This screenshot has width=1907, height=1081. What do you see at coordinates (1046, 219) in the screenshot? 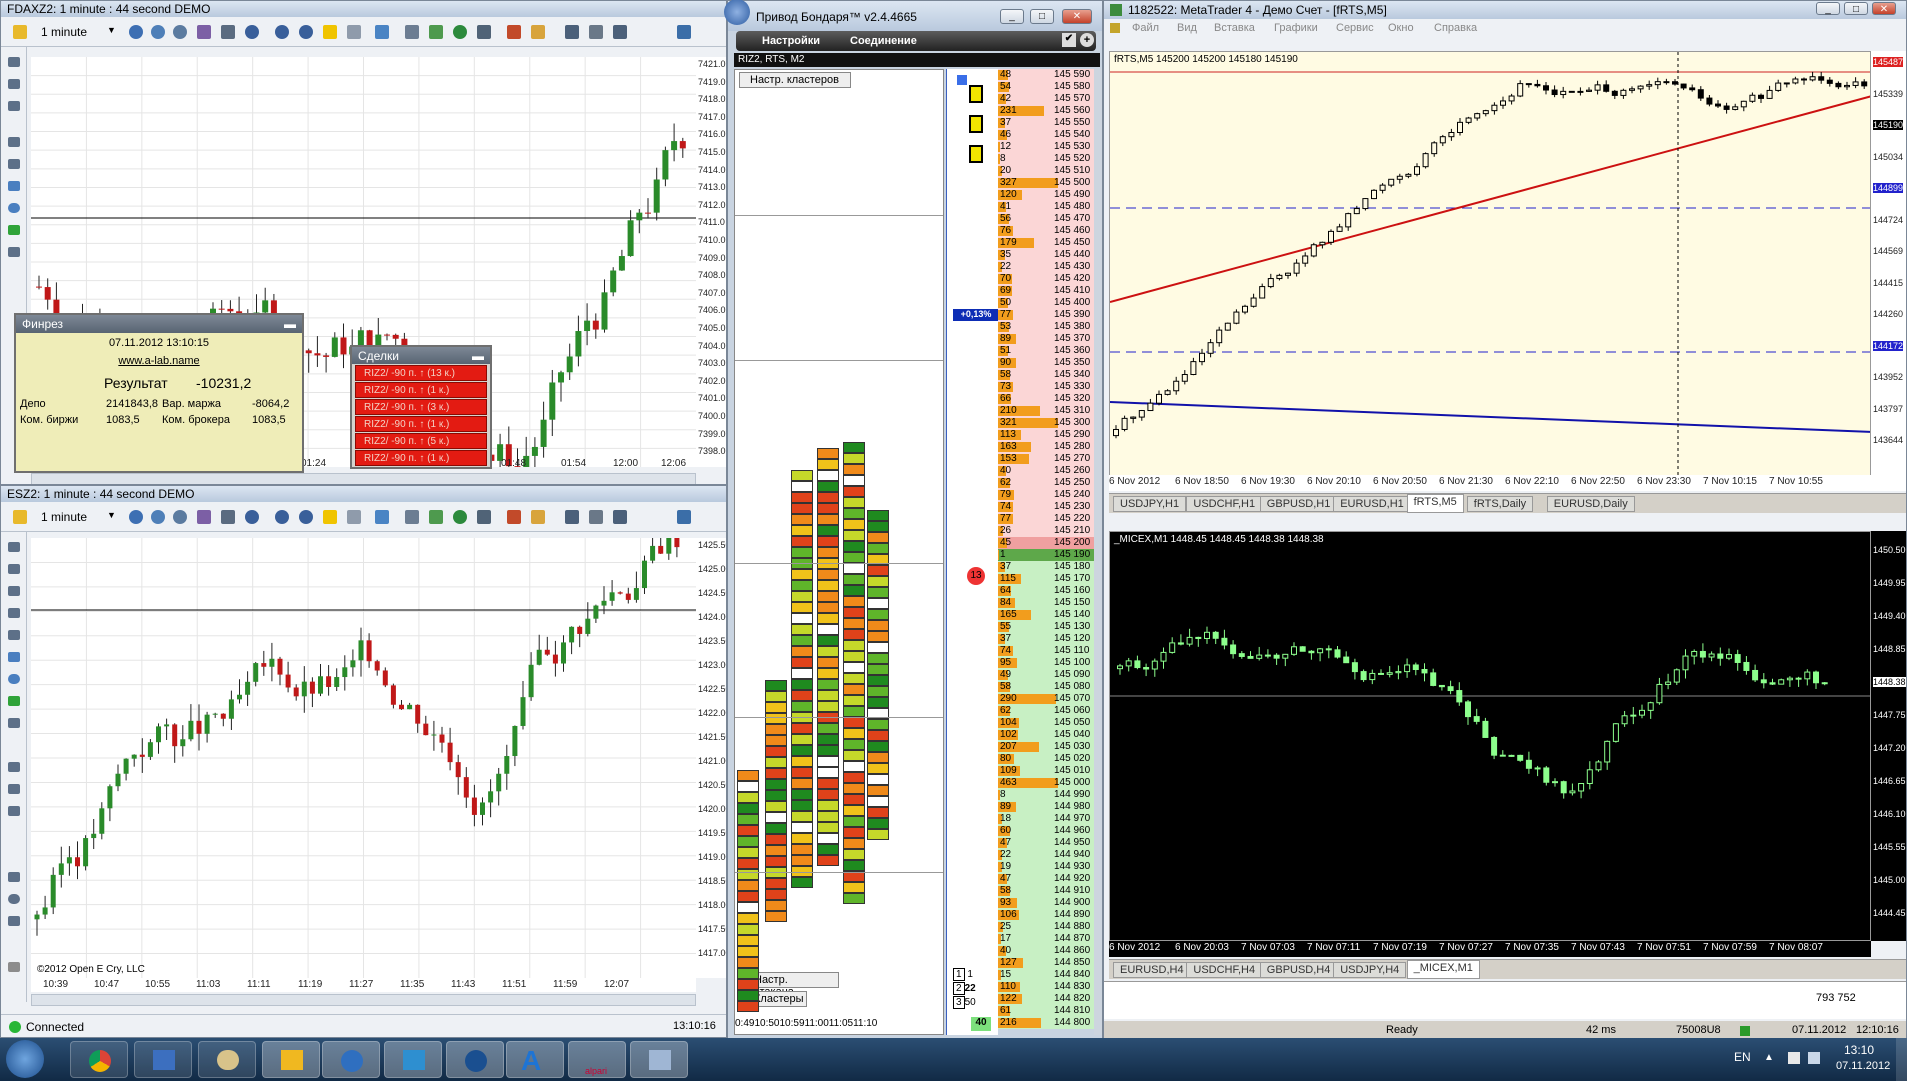
I see `book-row: 56 145 470` at bounding box center [1046, 219].